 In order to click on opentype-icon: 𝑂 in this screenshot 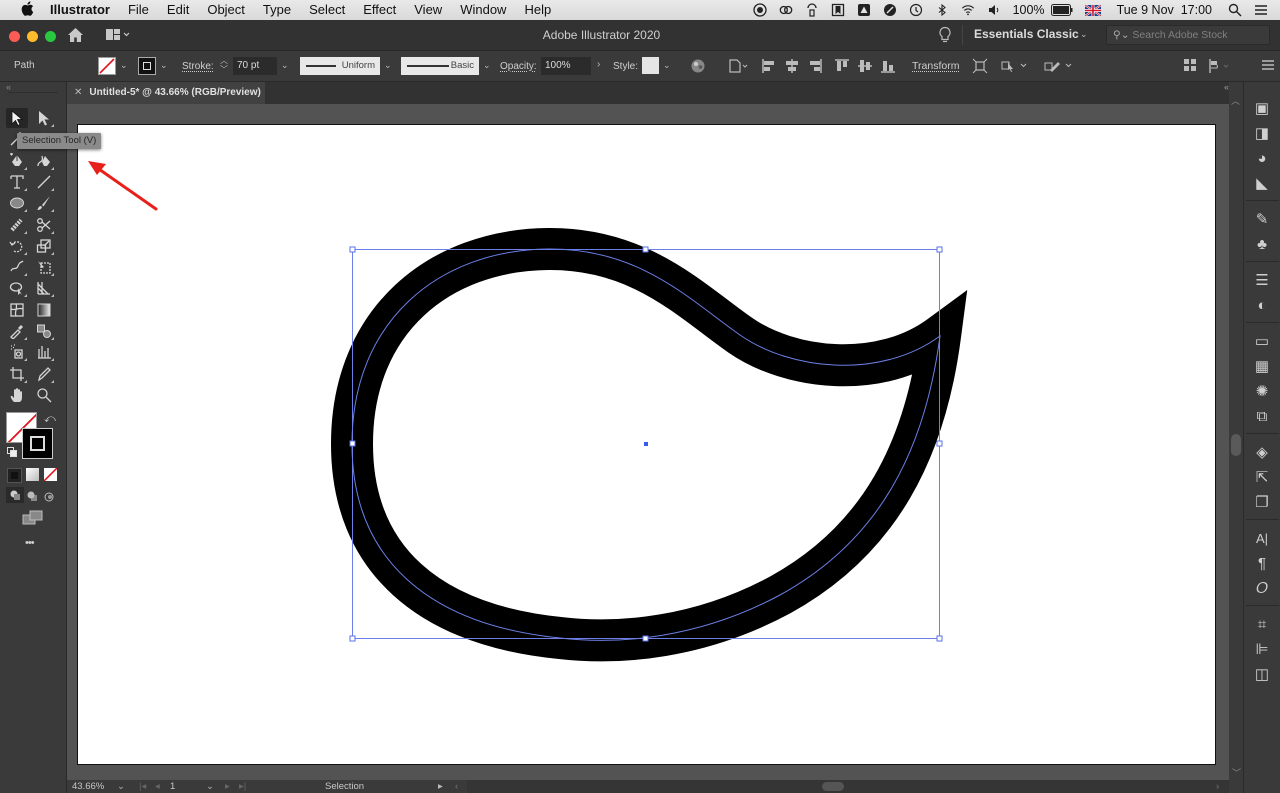, I will do `click(1262, 588)`.